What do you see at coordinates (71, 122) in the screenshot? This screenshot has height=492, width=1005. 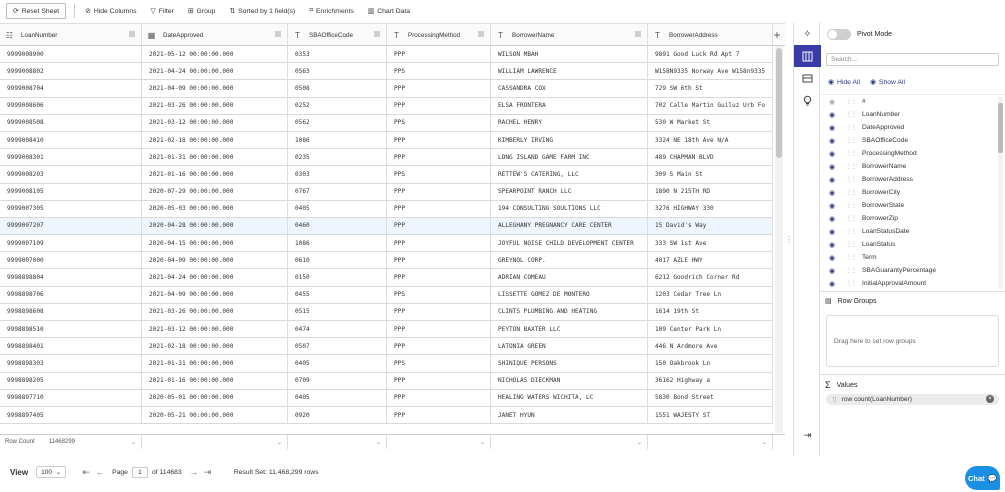 I see `table-cell: 9999008508` at bounding box center [71, 122].